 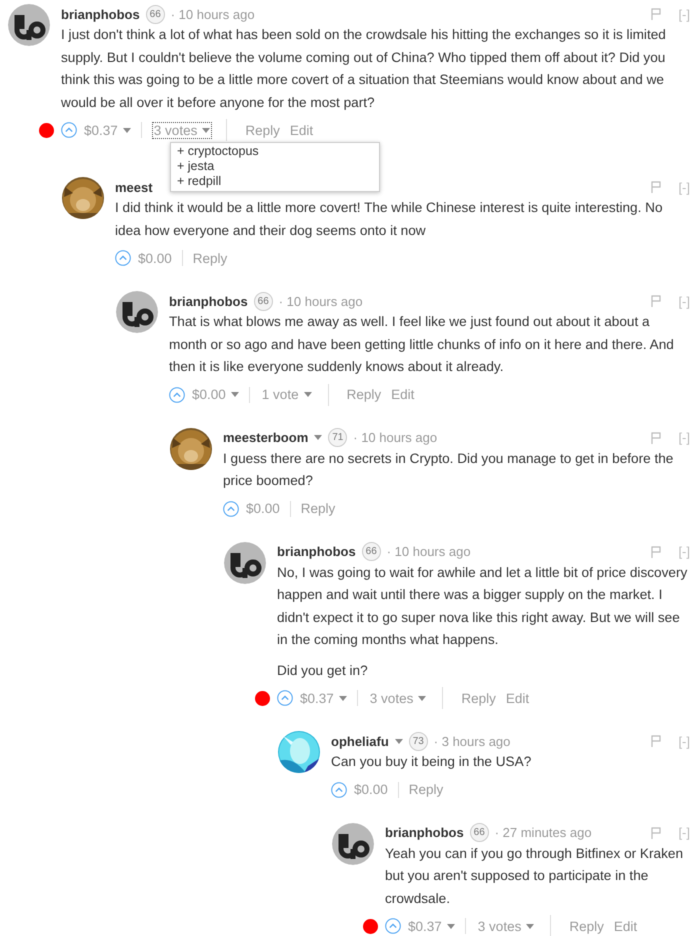 I want to click on reputation-badge: 71, so click(x=338, y=437).